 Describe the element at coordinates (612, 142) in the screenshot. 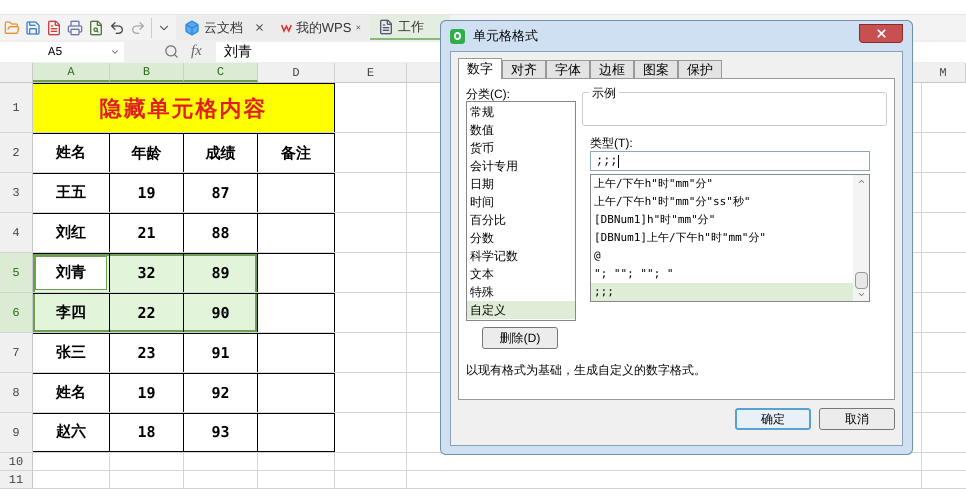

I see `type-label: 类型(T):` at that location.